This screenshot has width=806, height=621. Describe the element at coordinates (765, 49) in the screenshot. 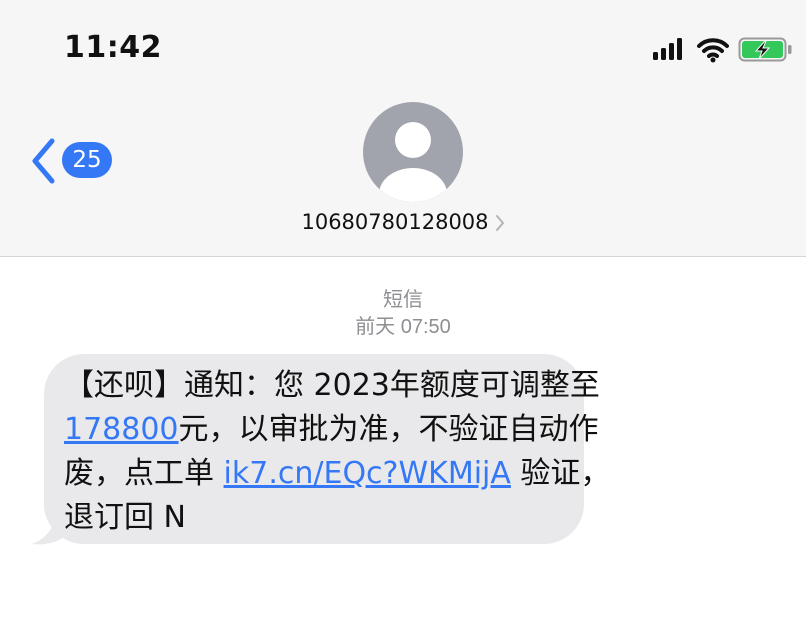

I see `battery-charging-icon` at that location.